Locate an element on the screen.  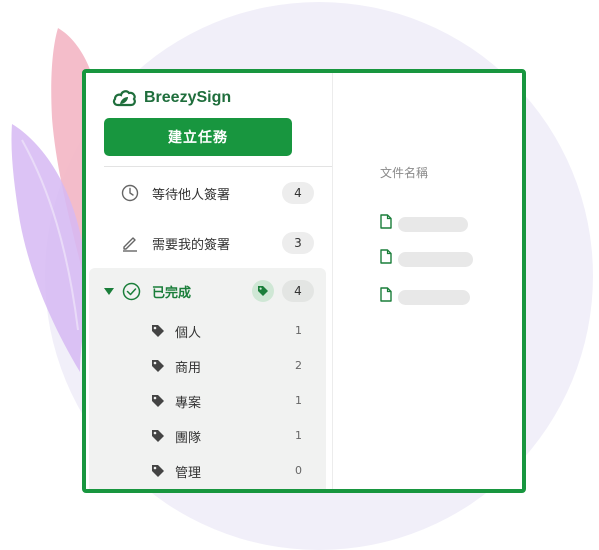
tag-label: 團隊 is located at coordinates (188, 438).